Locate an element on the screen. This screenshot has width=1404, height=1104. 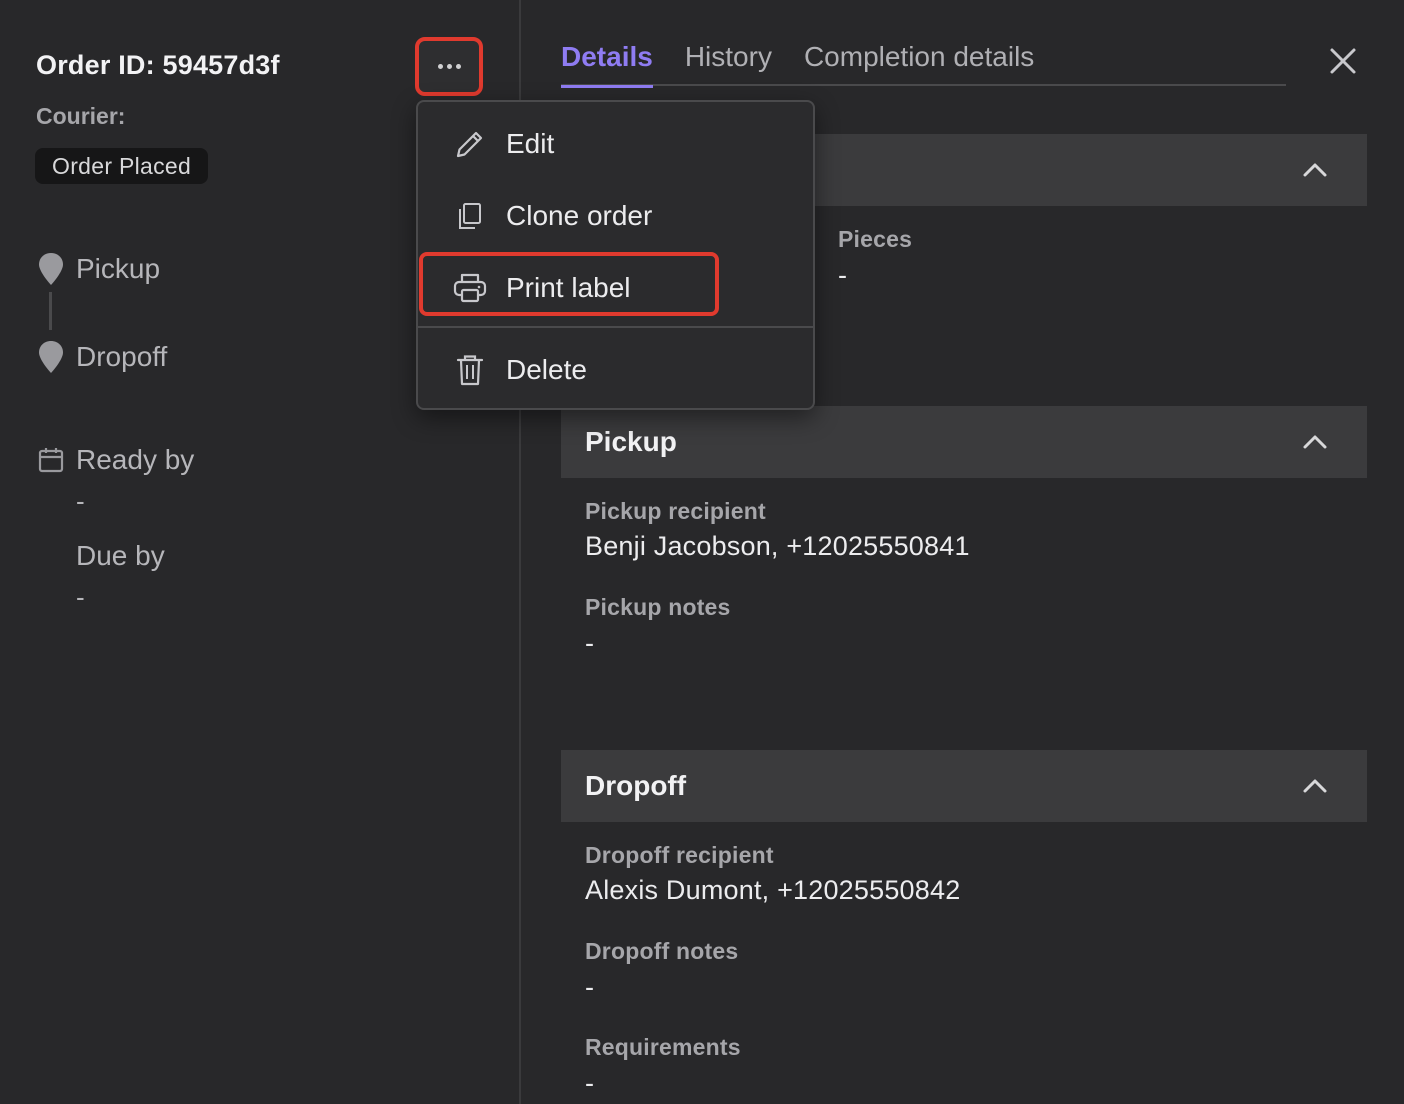
dropoff-stop: Dropoff is located at coordinates (102, 357).